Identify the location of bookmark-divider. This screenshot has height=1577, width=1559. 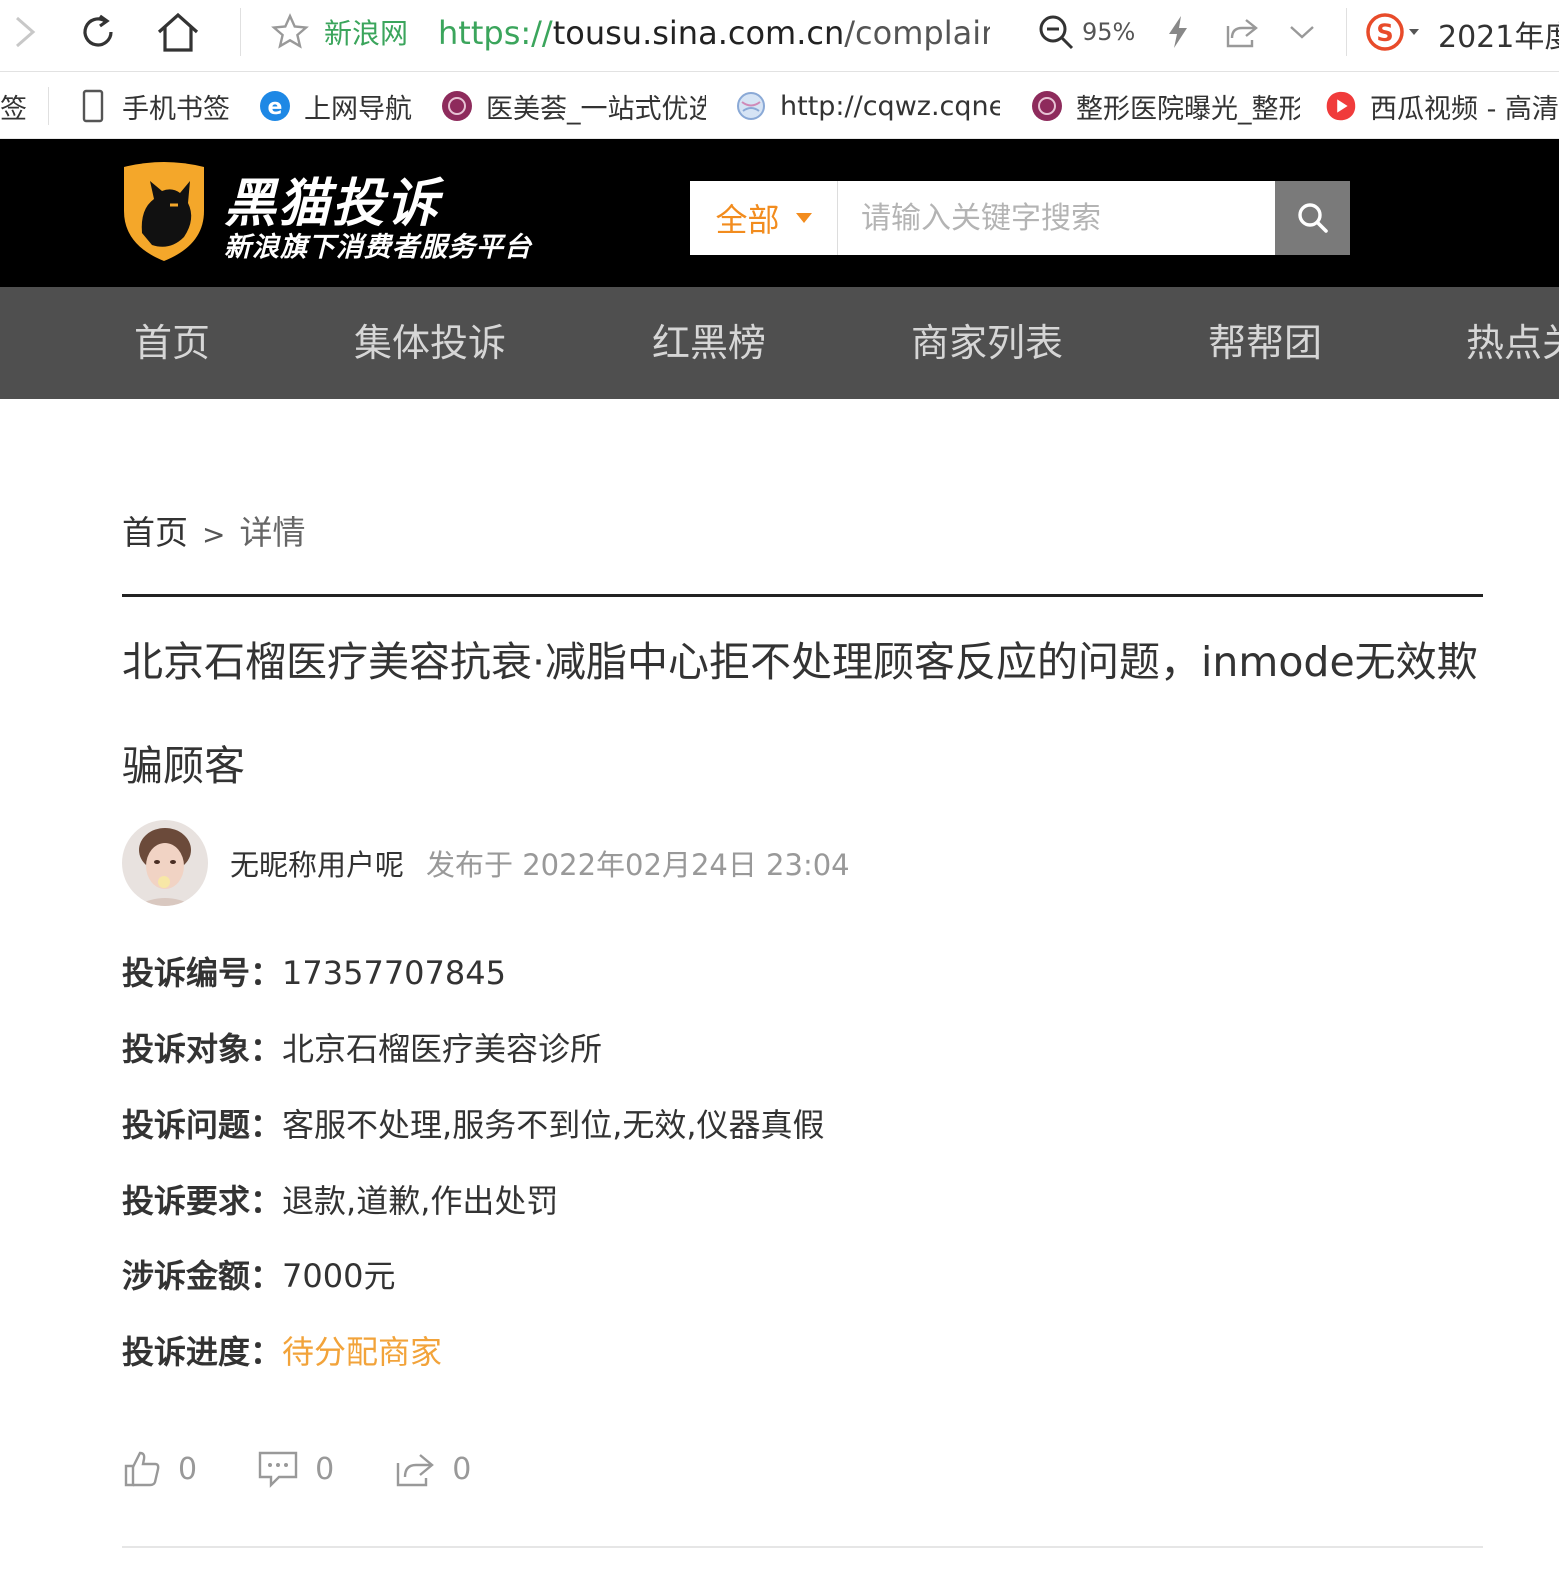
(48, 106).